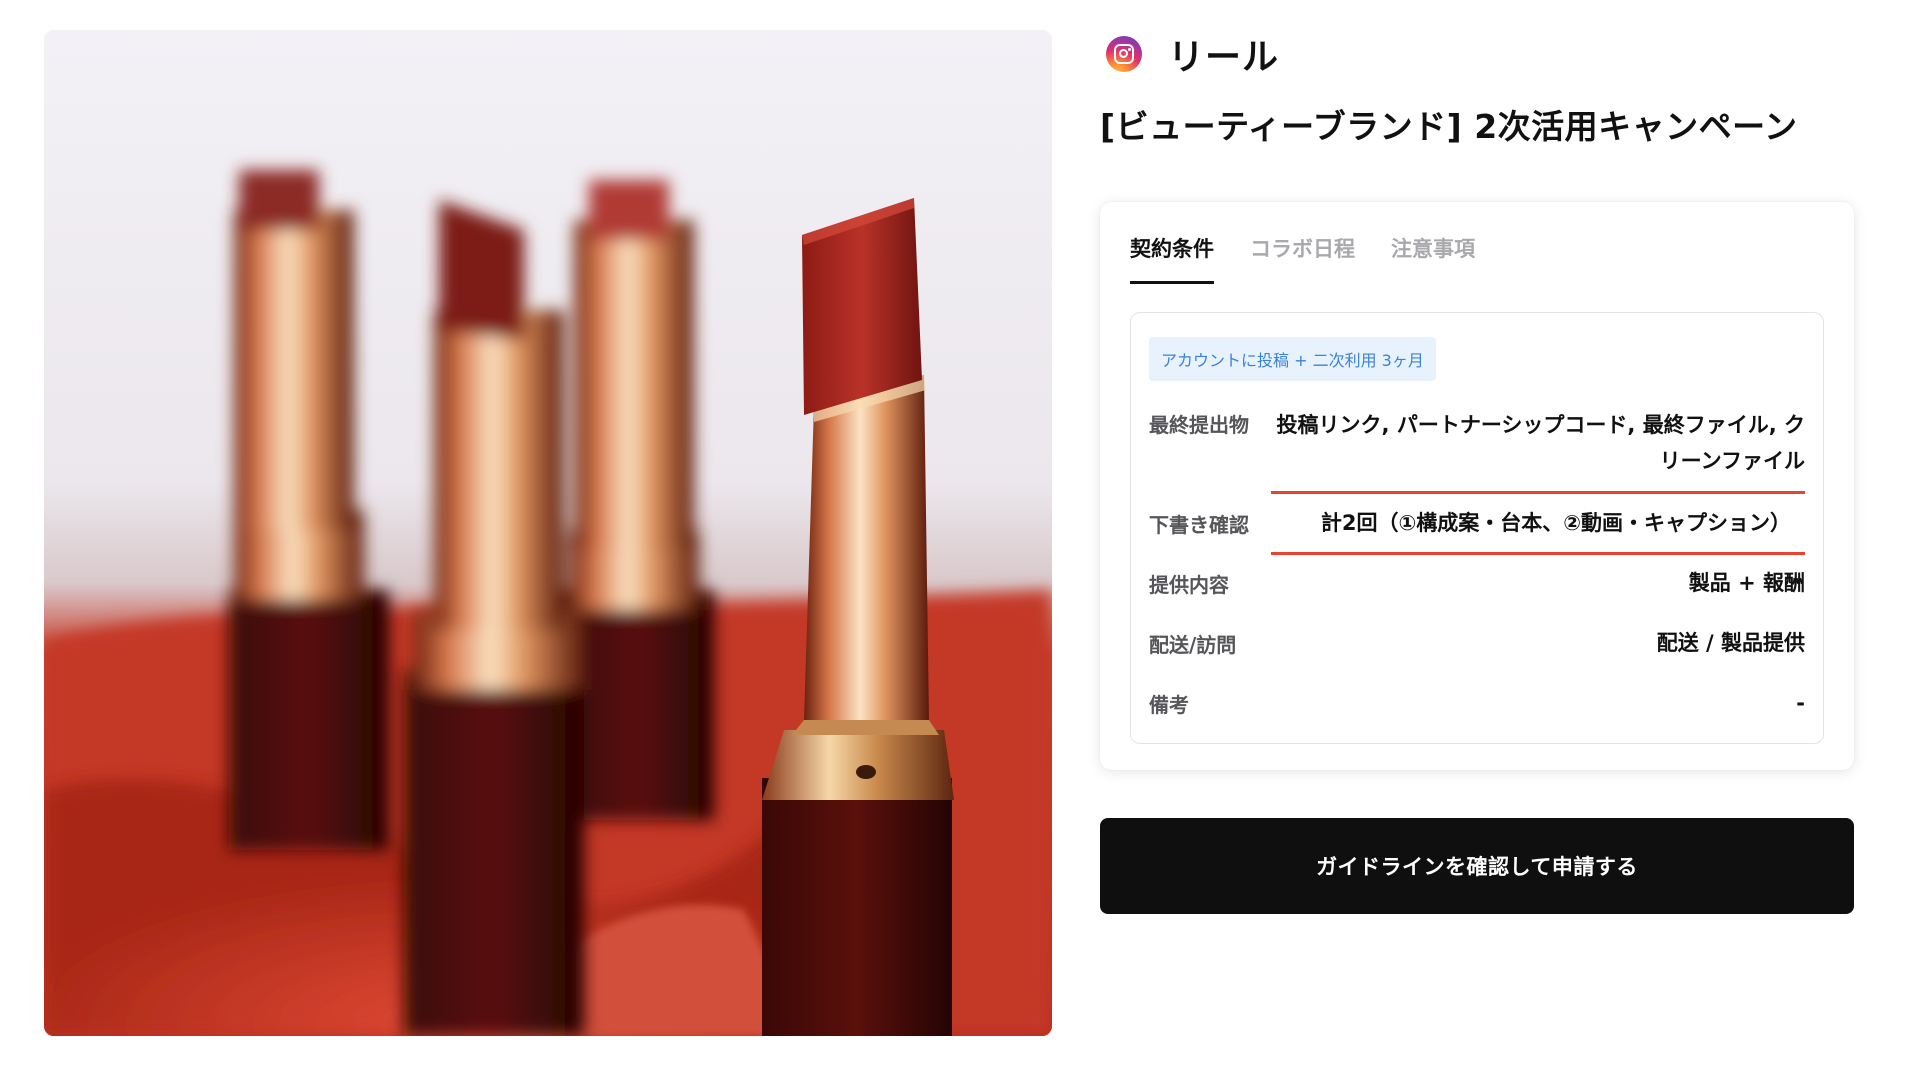  Describe the element at coordinates (1477, 703) in the screenshot. I see `term-row-remarks: 備考 -` at that location.